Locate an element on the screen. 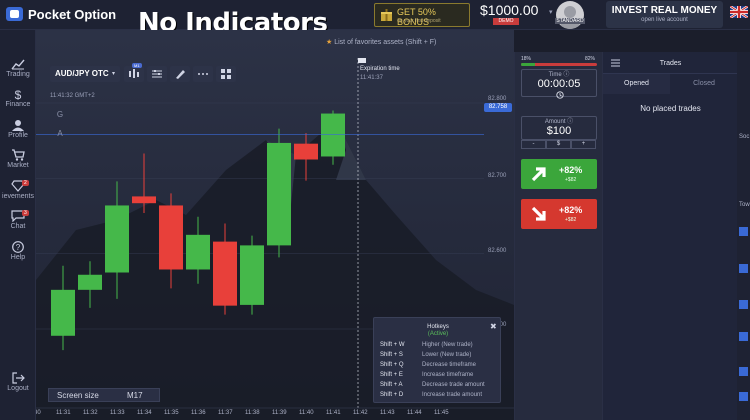  time-tick: 30 is located at coordinates (38, 413).